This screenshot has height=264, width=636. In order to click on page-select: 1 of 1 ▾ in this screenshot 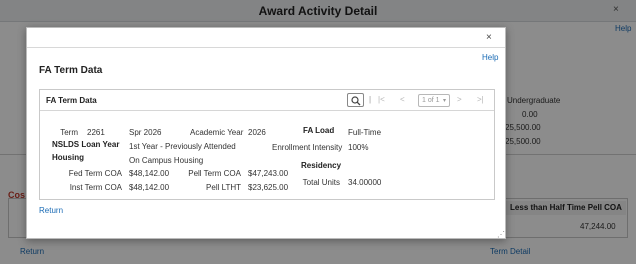, I will do `click(434, 100)`.